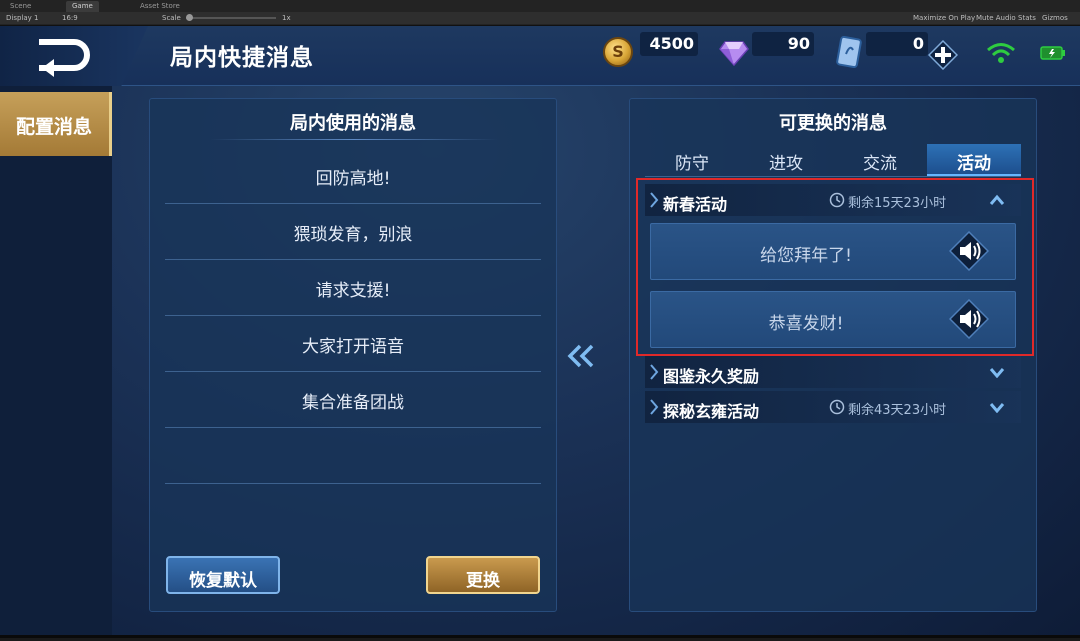 Image resolution: width=1080 pixels, height=641 pixels. I want to click on sidebar-tab-configure-messages: 配置消息, so click(56, 124).